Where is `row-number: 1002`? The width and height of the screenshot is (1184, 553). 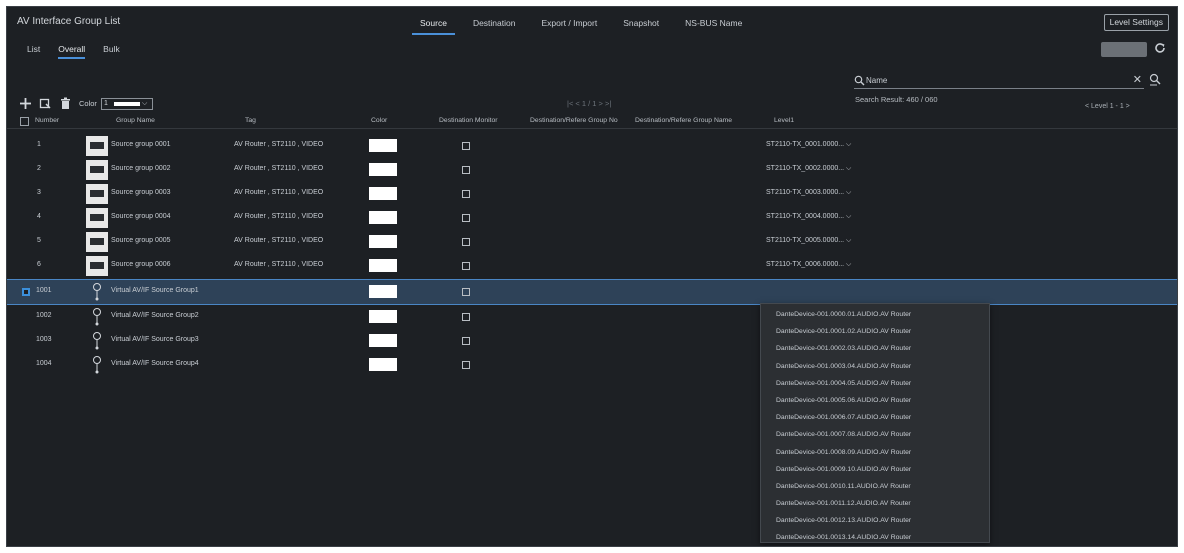
row-number: 1002 is located at coordinates (44, 315).